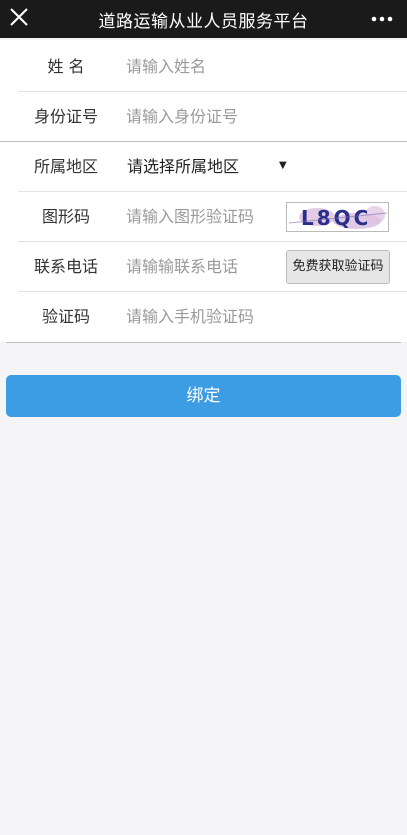  Describe the element at coordinates (65, 216) in the screenshot. I see `captcha-label: 图形码` at that location.